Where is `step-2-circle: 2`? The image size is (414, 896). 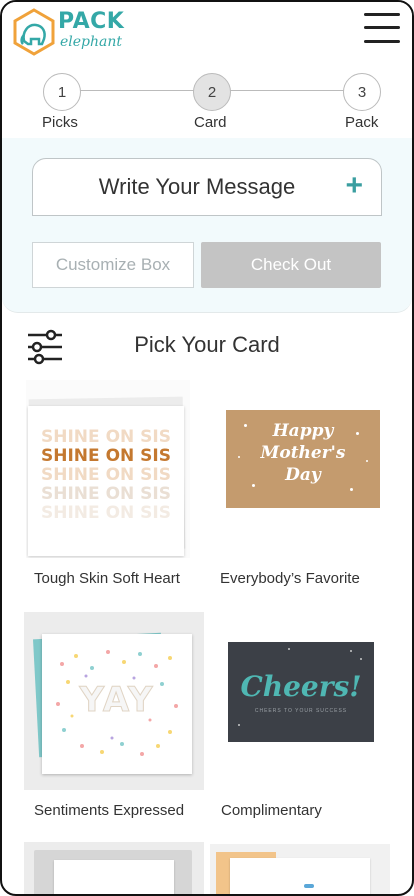 step-2-circle: 2 is located at coordinates (212, 92).